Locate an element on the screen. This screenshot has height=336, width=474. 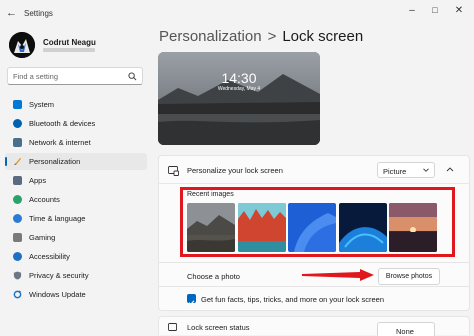
sidebar-item-label: System is located at coordinates (42, 104).